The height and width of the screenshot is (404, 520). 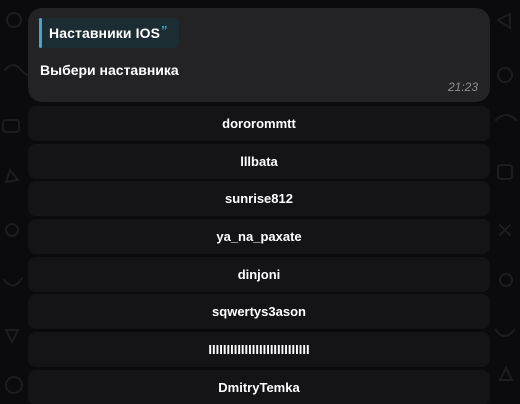 What do you see at coordinates (259, 274) in the screenshot?
I see `mentor-button-dinjoni: dinjoni` at bounding box center [259, 274].